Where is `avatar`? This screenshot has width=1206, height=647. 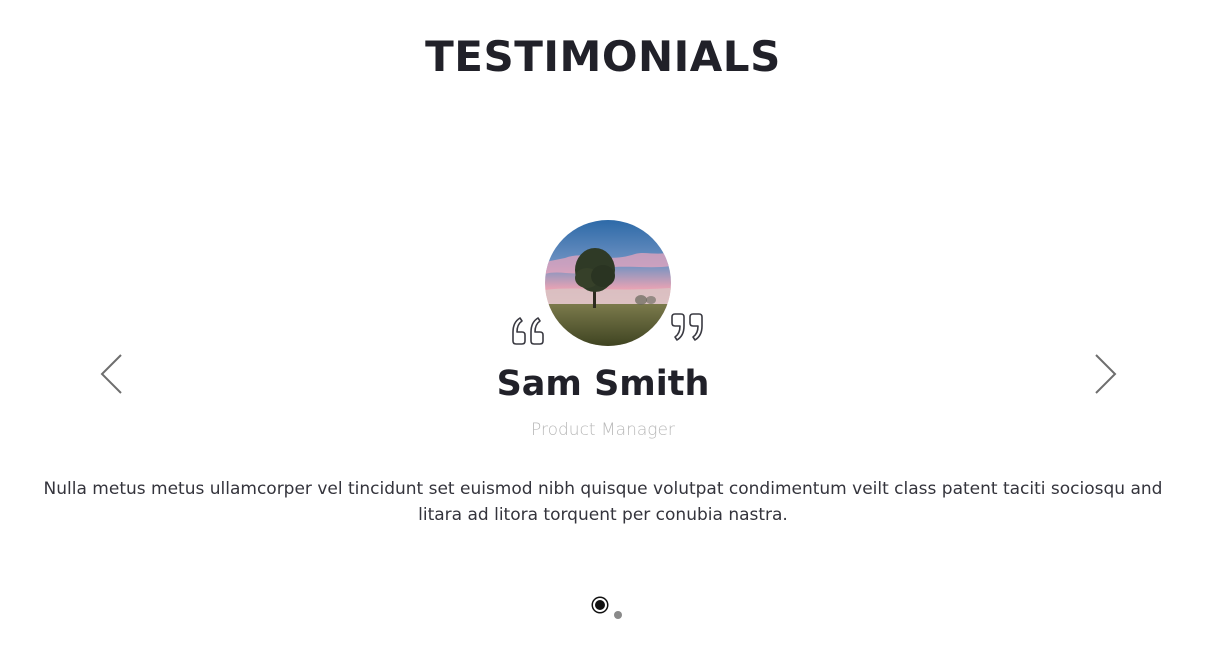
avatar is located at coordinates (608, 283).